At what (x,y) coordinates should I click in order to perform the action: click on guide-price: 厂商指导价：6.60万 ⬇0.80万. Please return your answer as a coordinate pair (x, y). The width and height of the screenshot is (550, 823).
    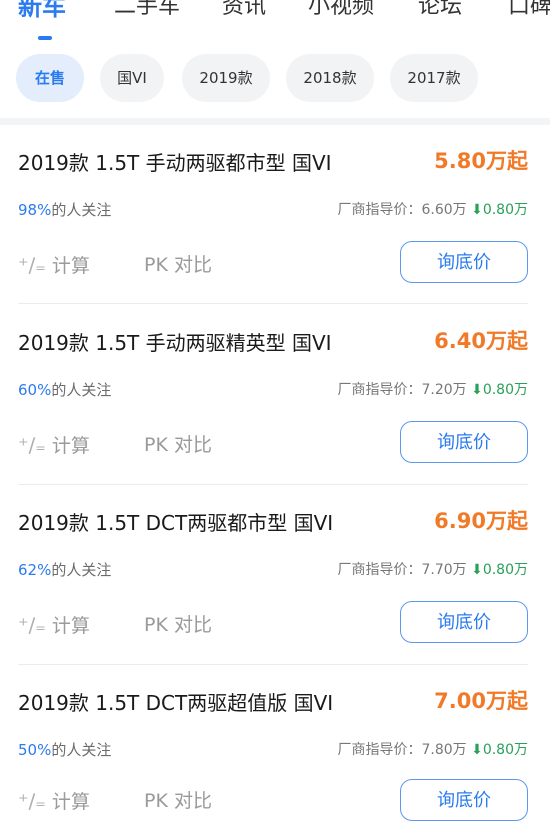
    Looking at the image, I should click on (432, 209).